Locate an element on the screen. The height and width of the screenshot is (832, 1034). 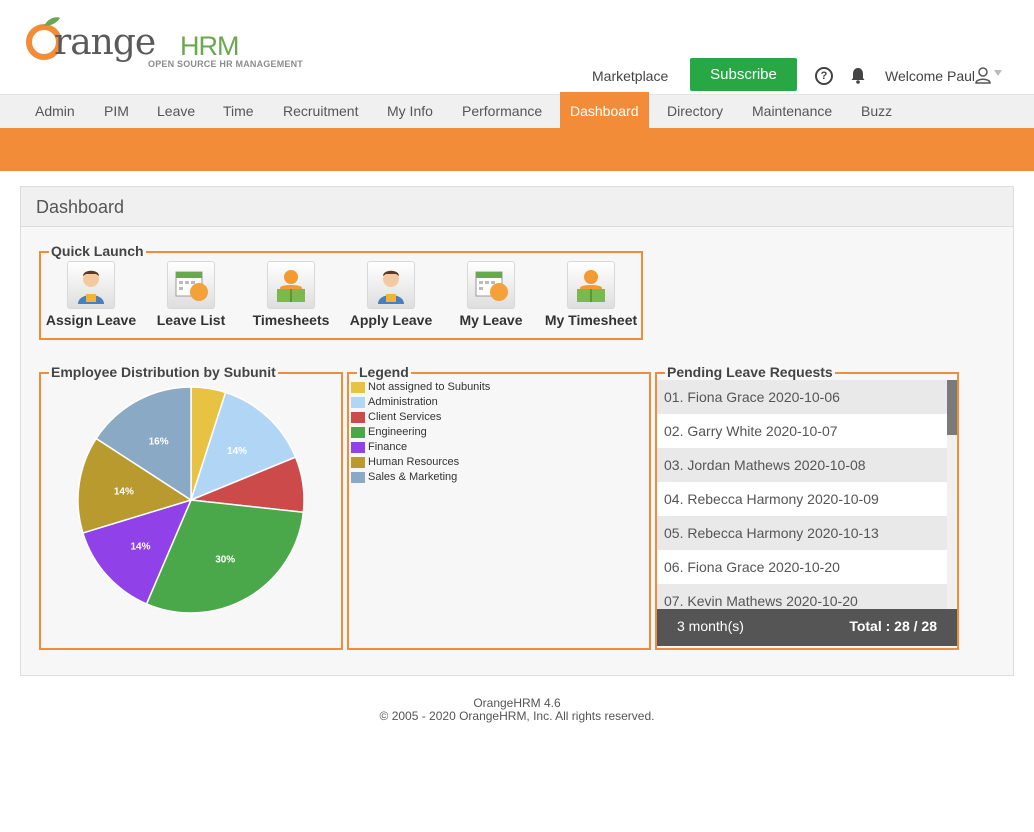
legend-item: Human Resources is located at coordinates (405, 463).